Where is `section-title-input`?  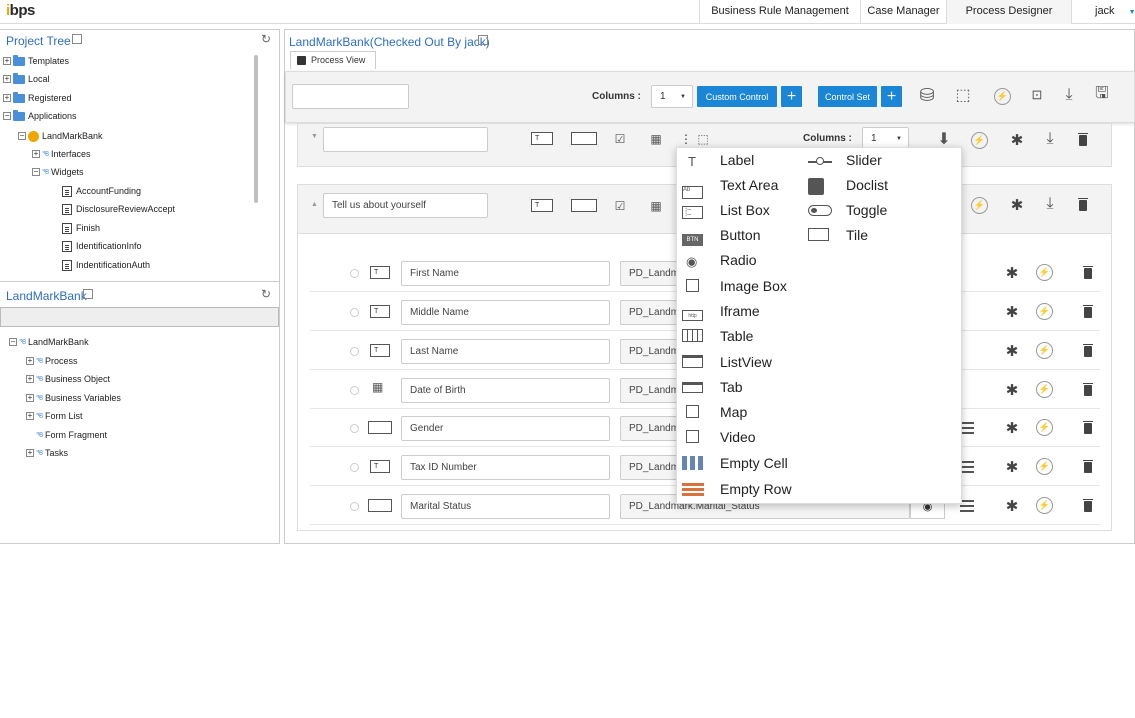
section-title-input is located at coordinates (405, 139).